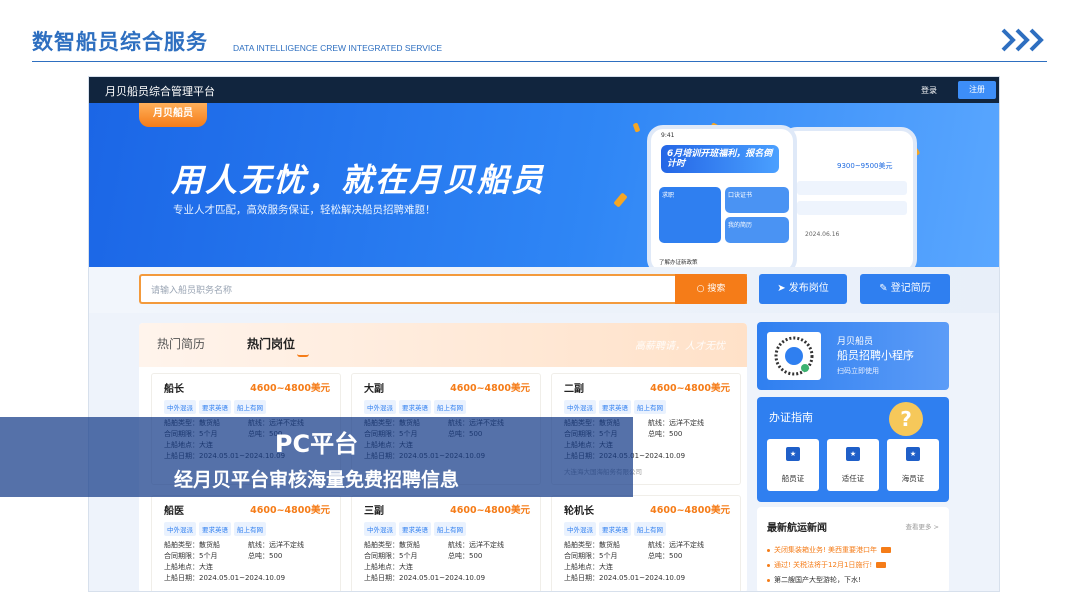 The width and height of the screenshot is (1080, 607). I want to click on news-item: 通过! 关税法将于12月1日施行!, so click(827, 565).